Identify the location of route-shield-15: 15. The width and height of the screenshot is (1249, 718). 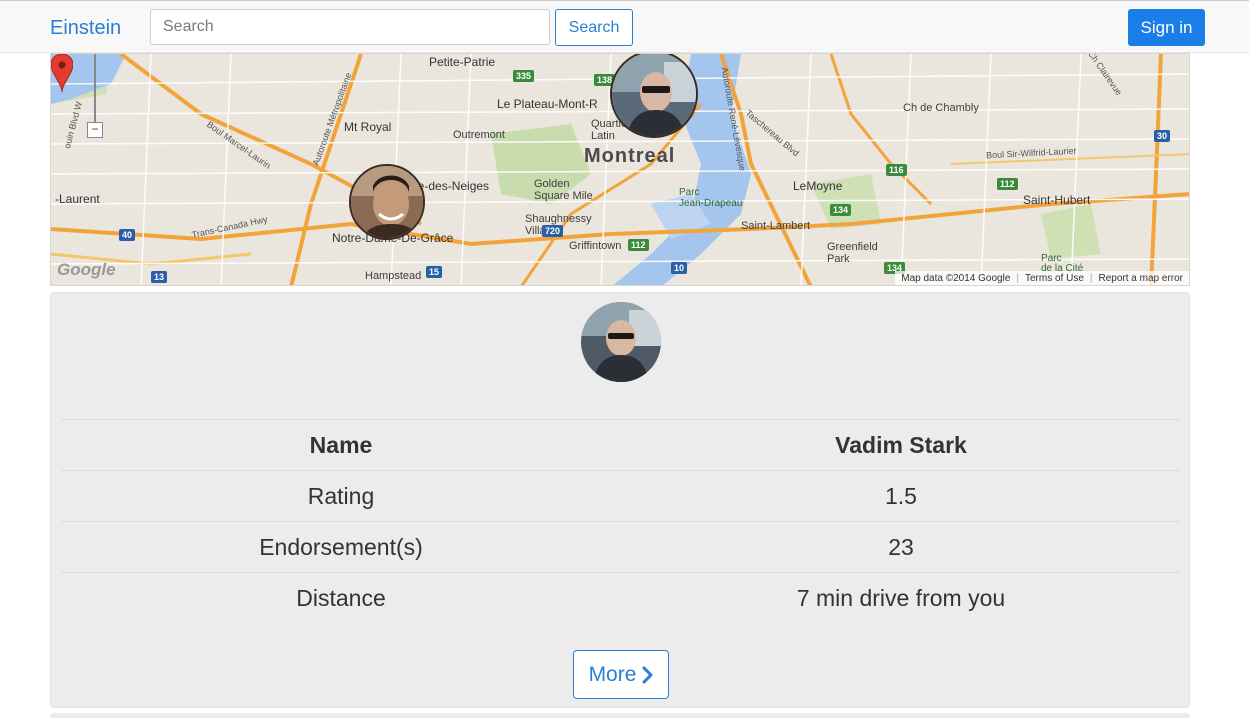
(434, 272).